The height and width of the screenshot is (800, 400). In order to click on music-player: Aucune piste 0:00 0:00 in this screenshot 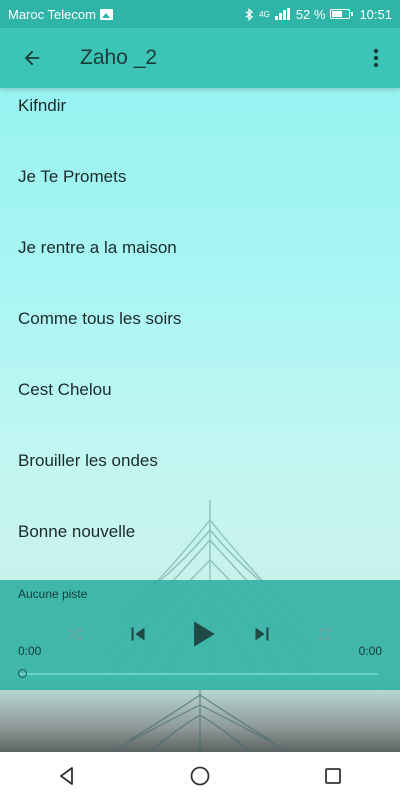, I will do `click(200, 635)`.